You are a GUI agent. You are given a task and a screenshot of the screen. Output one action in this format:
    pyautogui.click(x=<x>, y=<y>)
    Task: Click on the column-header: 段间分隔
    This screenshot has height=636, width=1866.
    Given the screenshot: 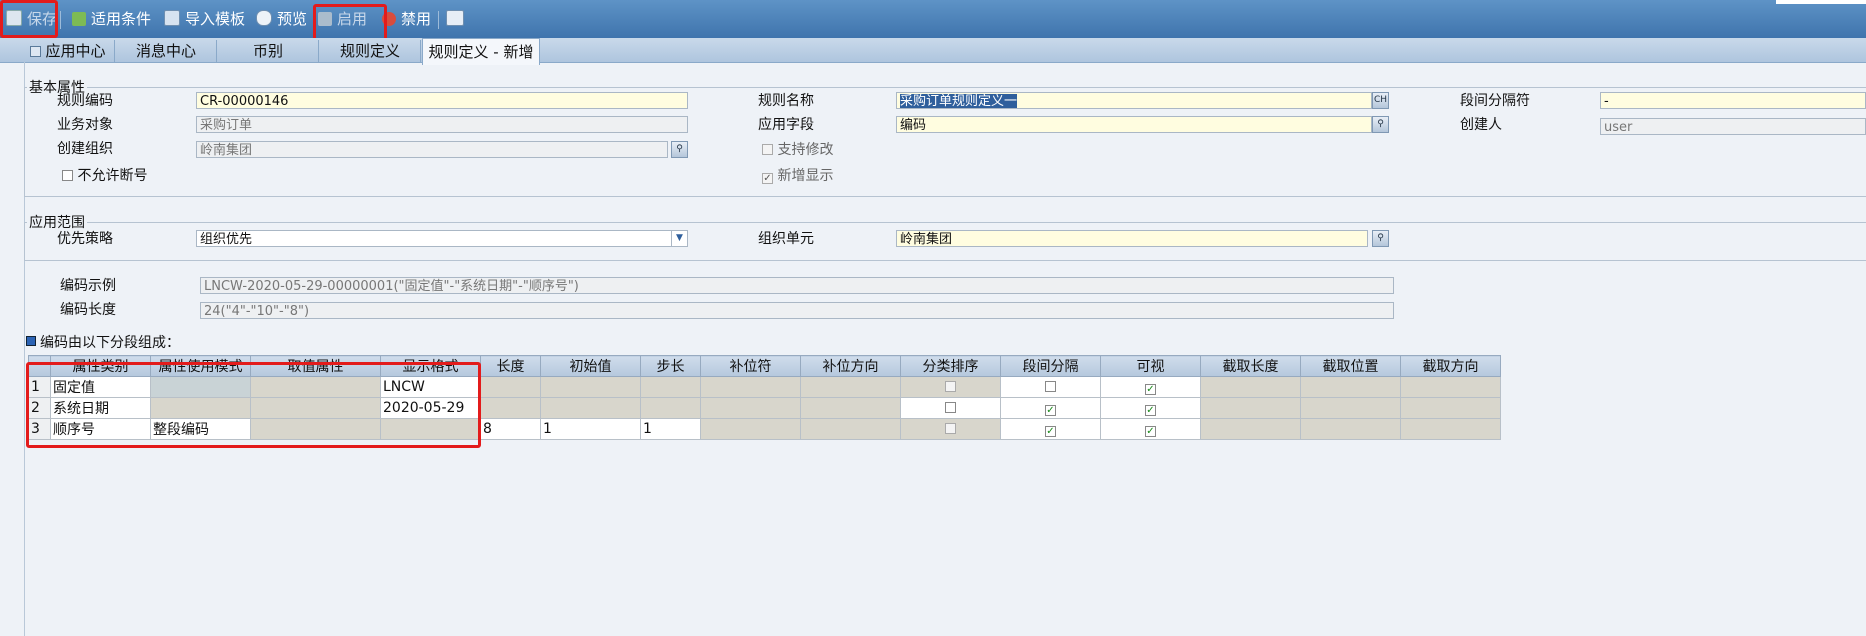 What is the action you would take?
    pyautogui.click(x=1050, y=366)
    